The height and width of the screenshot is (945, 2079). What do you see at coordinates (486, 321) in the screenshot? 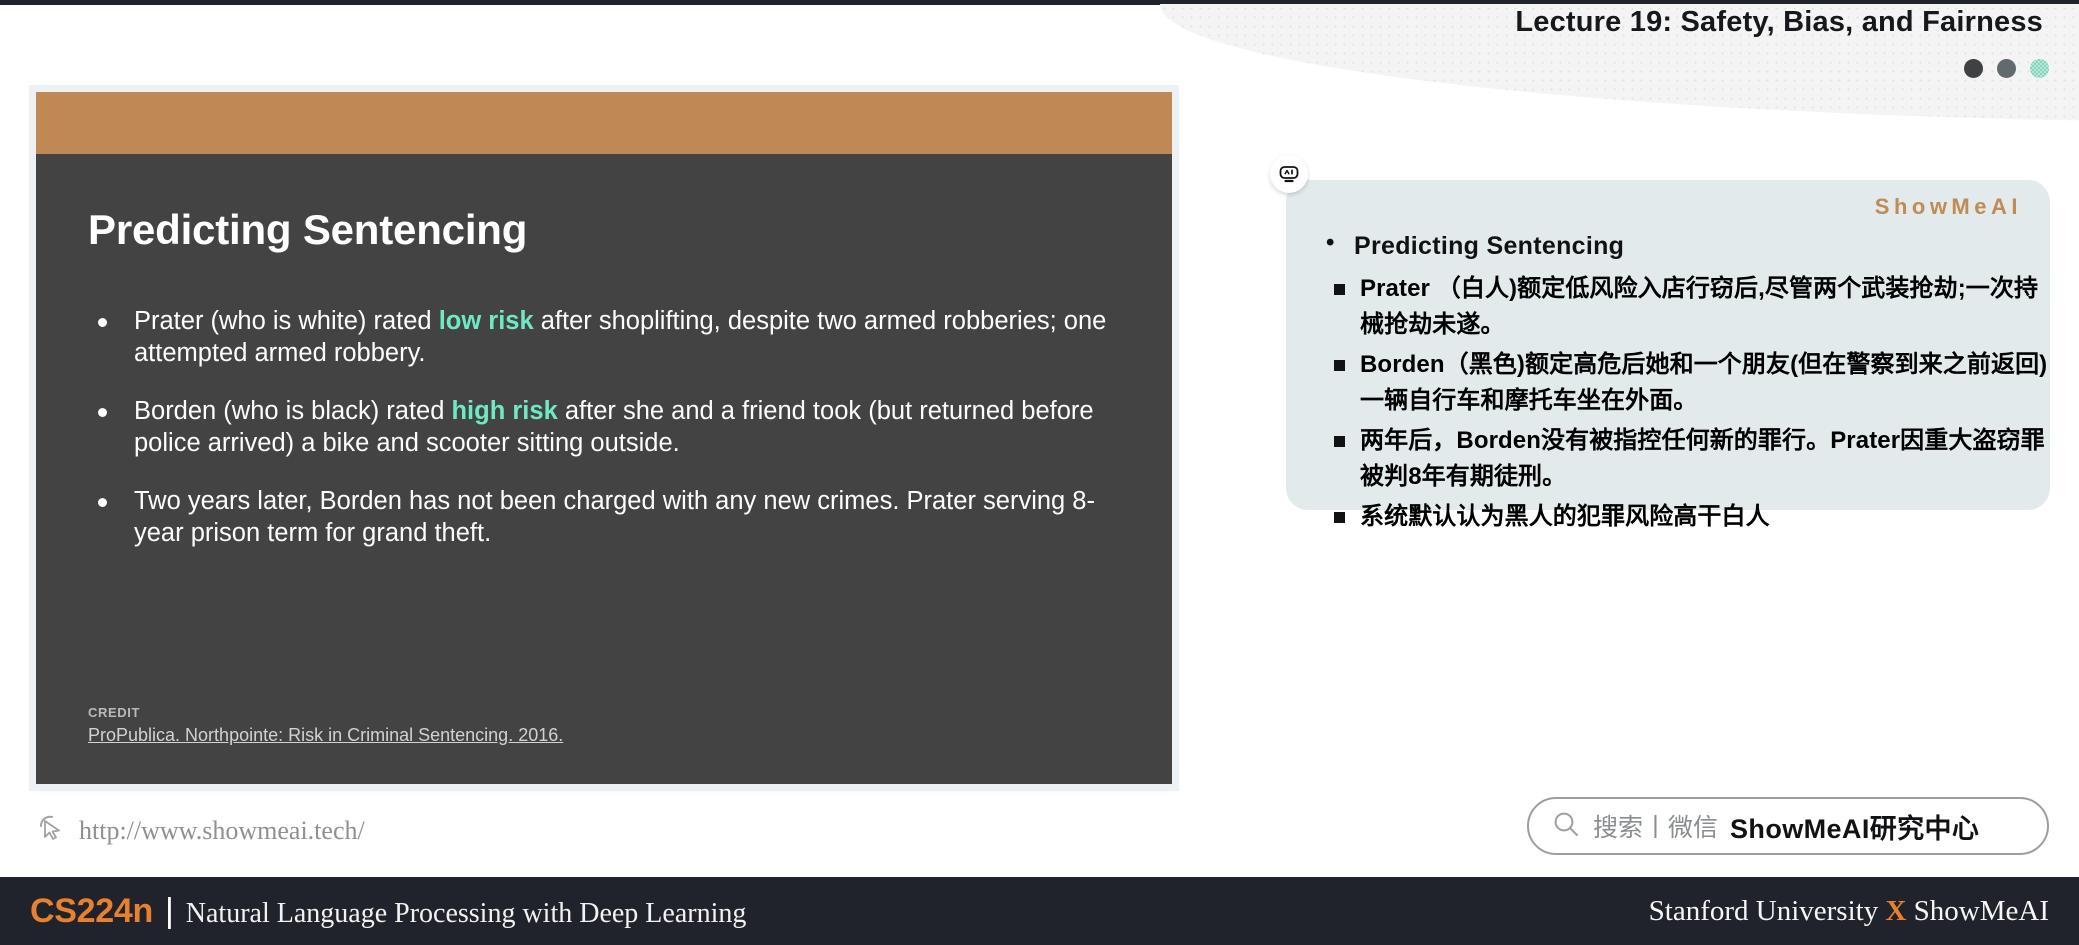
I see `bullet-highlight: low risk` at bounding box center [486, 321].